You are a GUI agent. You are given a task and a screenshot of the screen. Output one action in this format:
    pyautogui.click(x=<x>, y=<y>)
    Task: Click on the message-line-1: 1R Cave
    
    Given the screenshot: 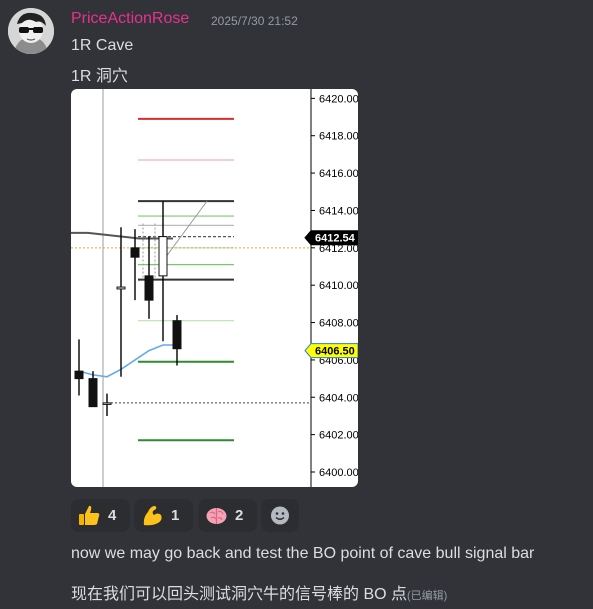 What is the action you would take?
    pyautogui.click(x=102, y=45)
    